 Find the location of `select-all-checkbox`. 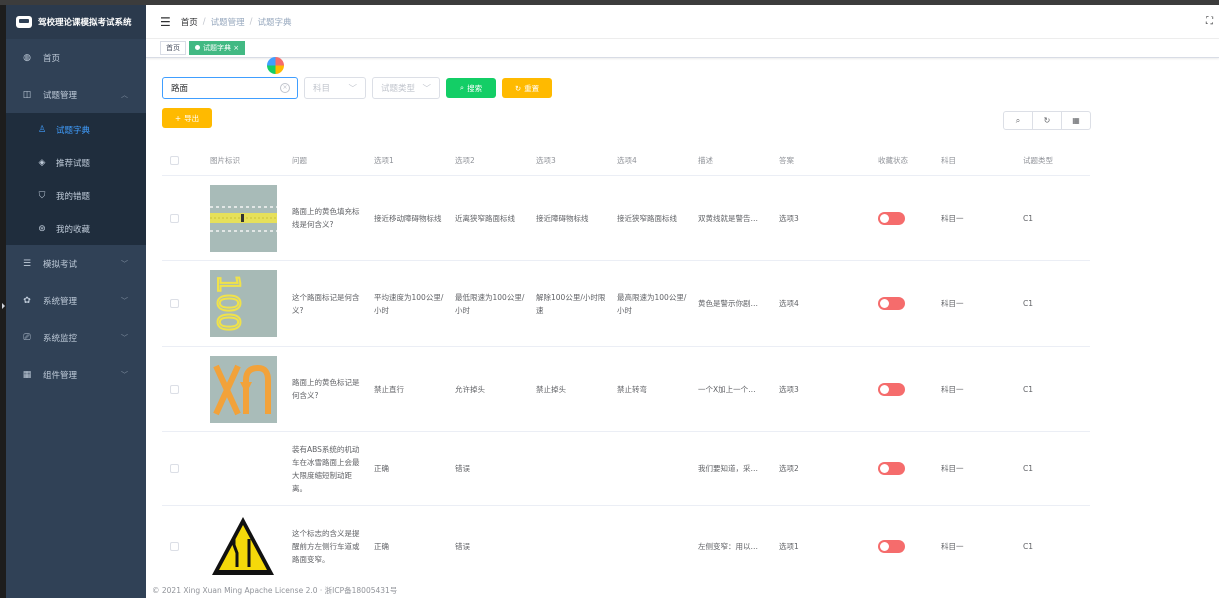

select-all-checkbox is located at coordinates (174, 160).